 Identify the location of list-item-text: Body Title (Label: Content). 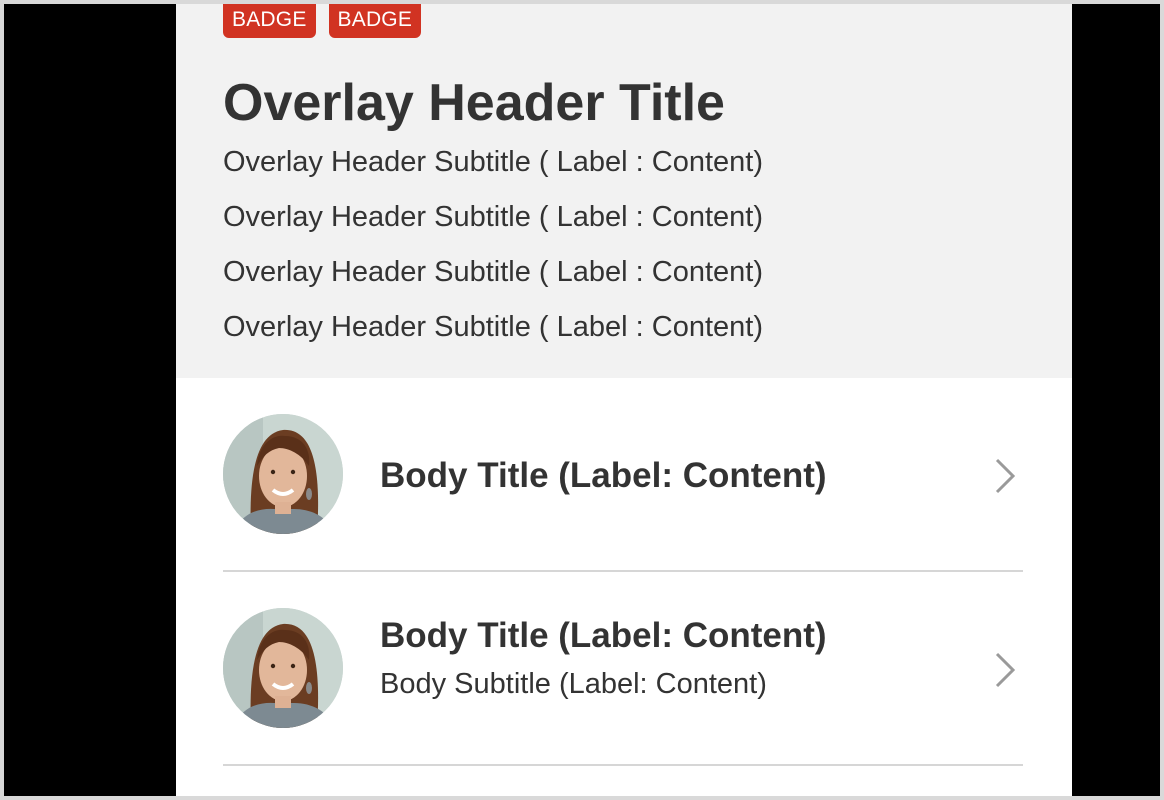
(603, 476).